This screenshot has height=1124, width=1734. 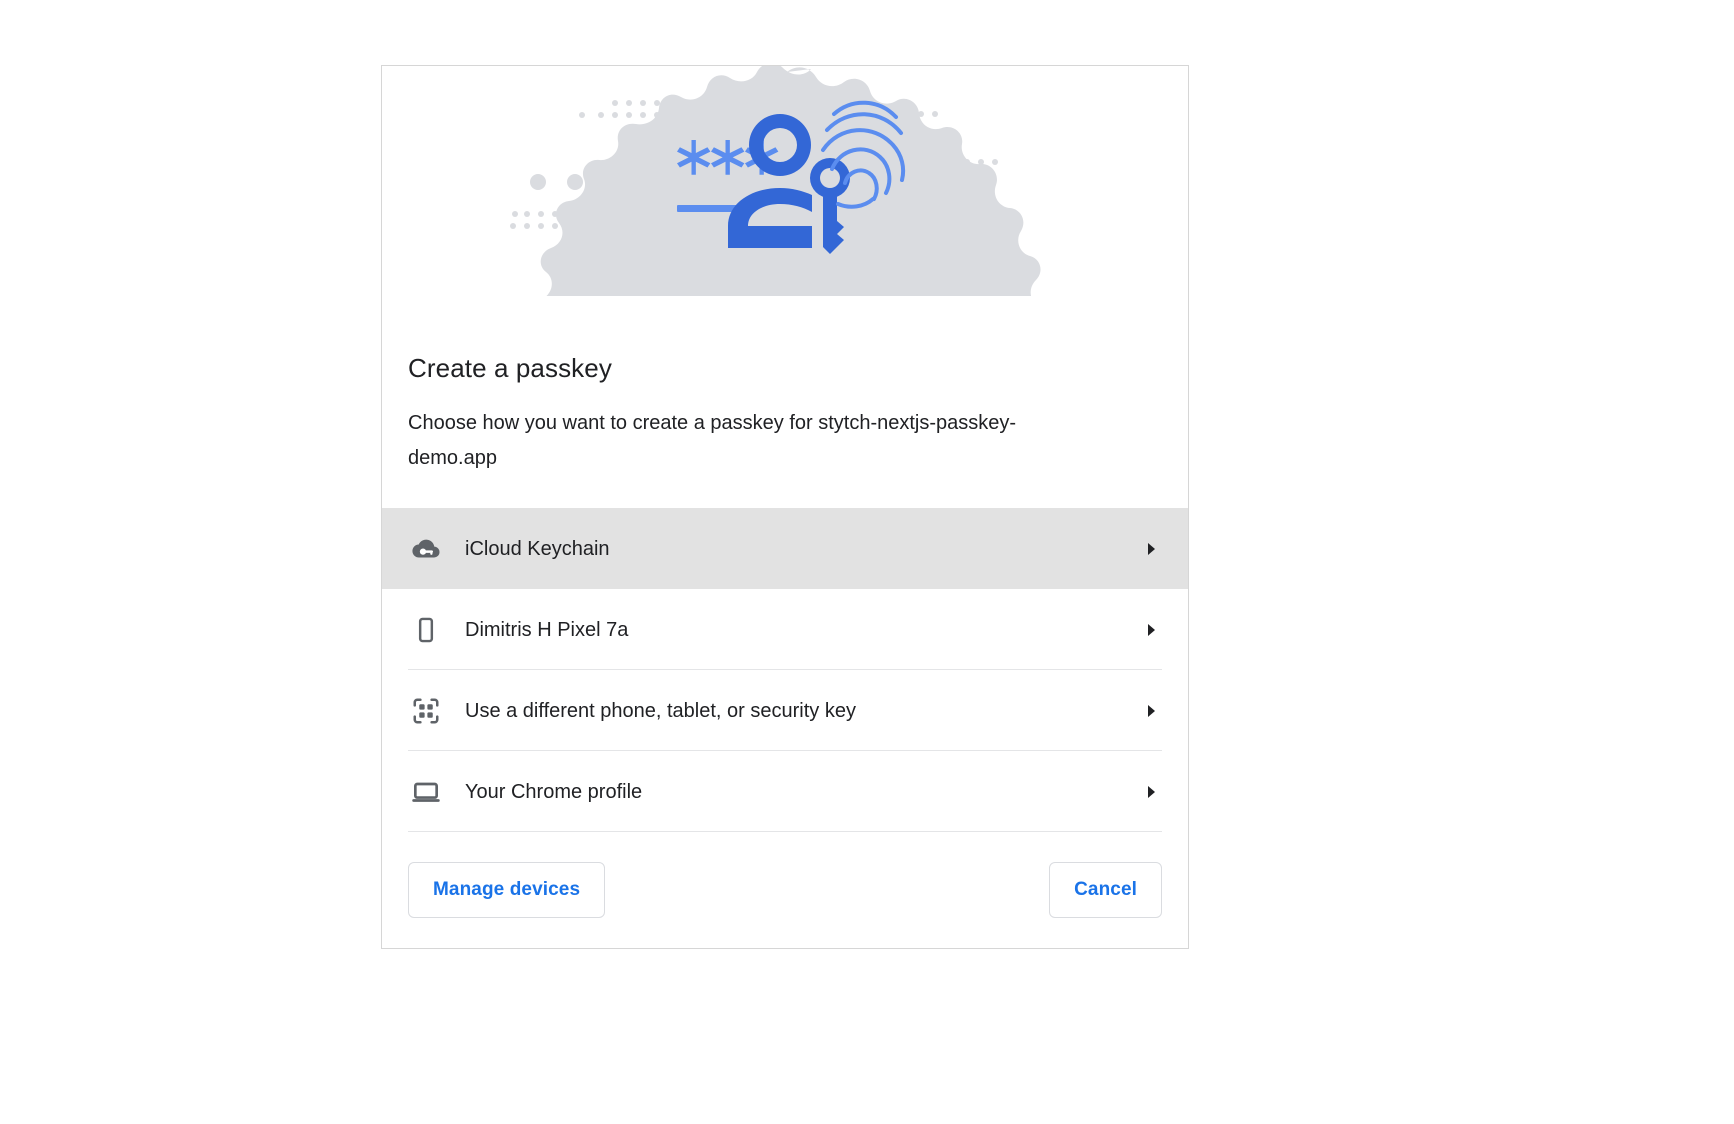 What do you see at coordinates (554, 791) in the screenshot?
I see `option-label: Your Chrome profile` at bounding box center [554, 791].